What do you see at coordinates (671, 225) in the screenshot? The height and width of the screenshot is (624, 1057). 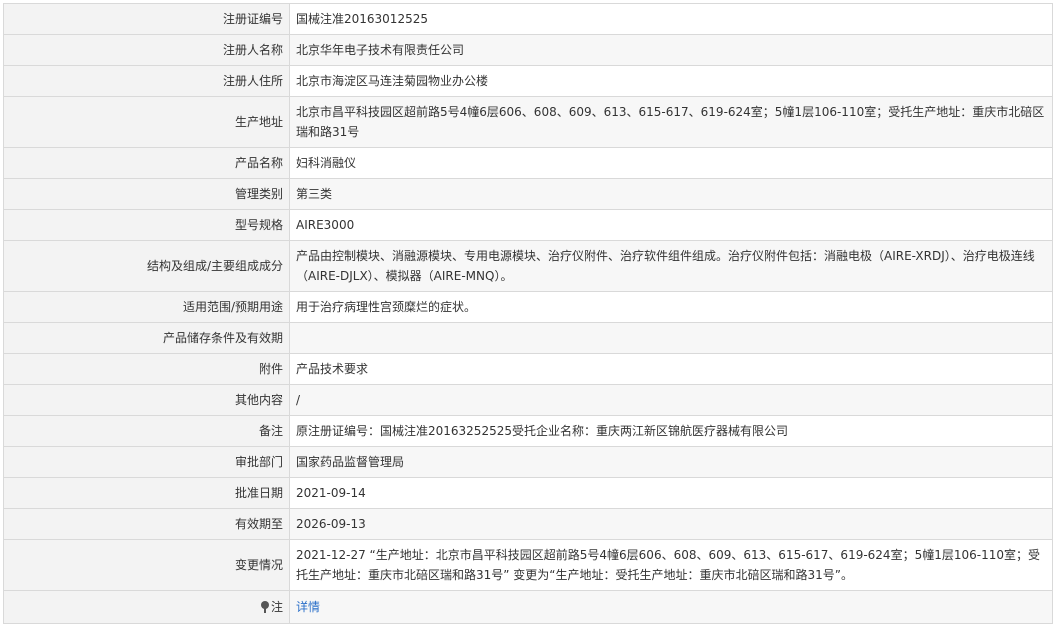 I see `row-value: AIRE3000` at bounding box center [671, 225].